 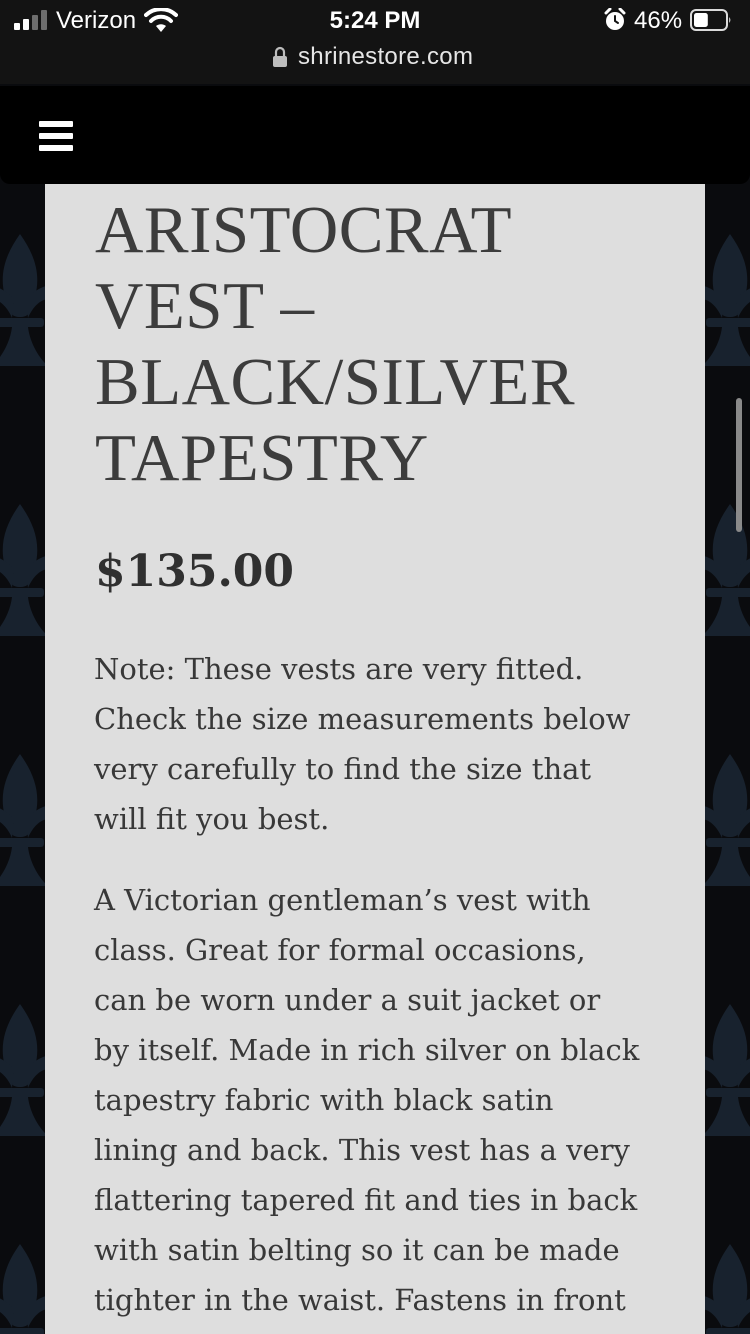 What do you see at coordinates (342, 900) in the screenshot?
I see `product-description-line: A Victorian gentleman’s vest with` at bounding box center [342, 900].